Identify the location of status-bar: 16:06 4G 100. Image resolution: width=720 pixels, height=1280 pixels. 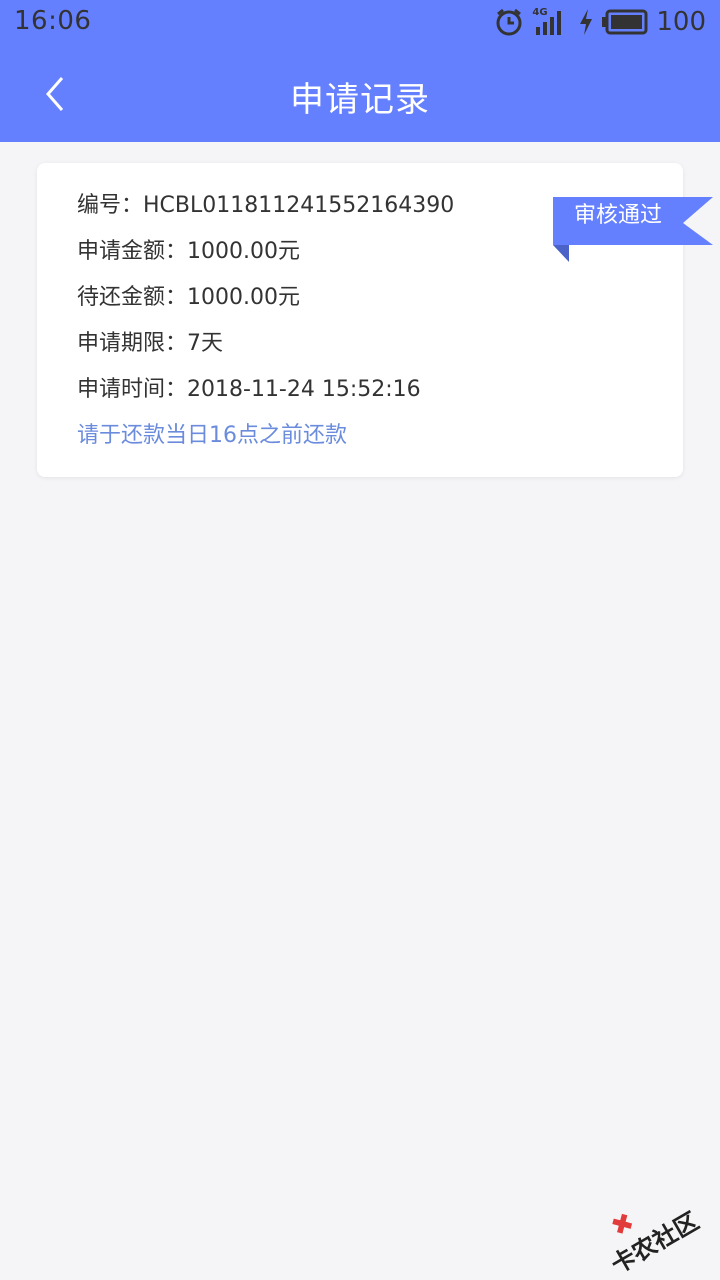
(360, 22).